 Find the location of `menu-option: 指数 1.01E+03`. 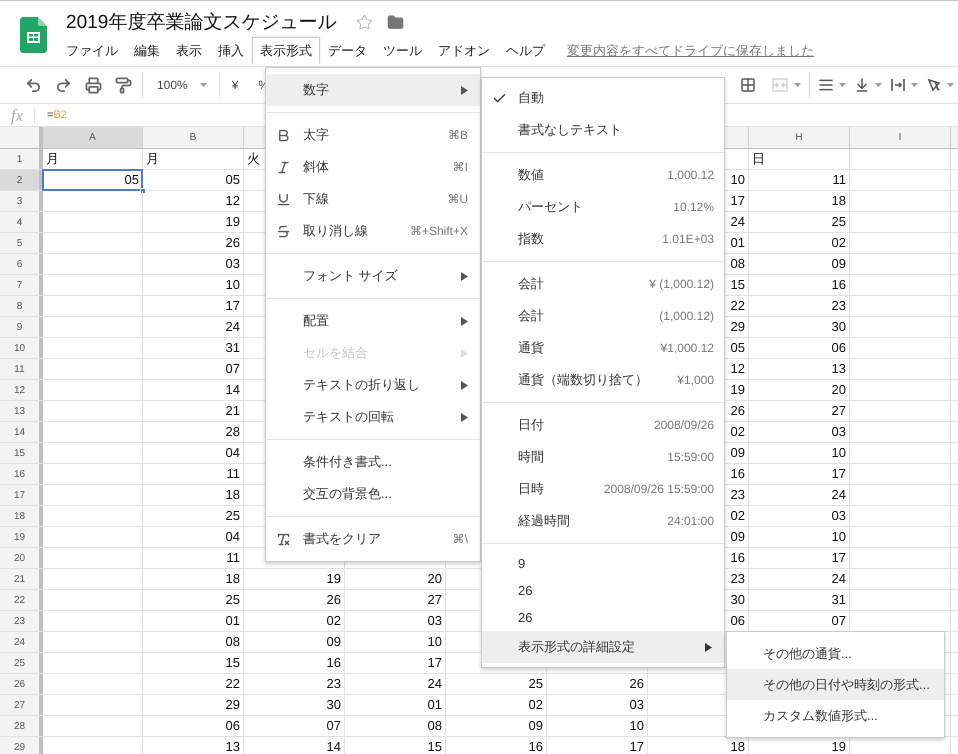

menu-option: 指数 1.01E+03 is located at coordinates (603, 239).